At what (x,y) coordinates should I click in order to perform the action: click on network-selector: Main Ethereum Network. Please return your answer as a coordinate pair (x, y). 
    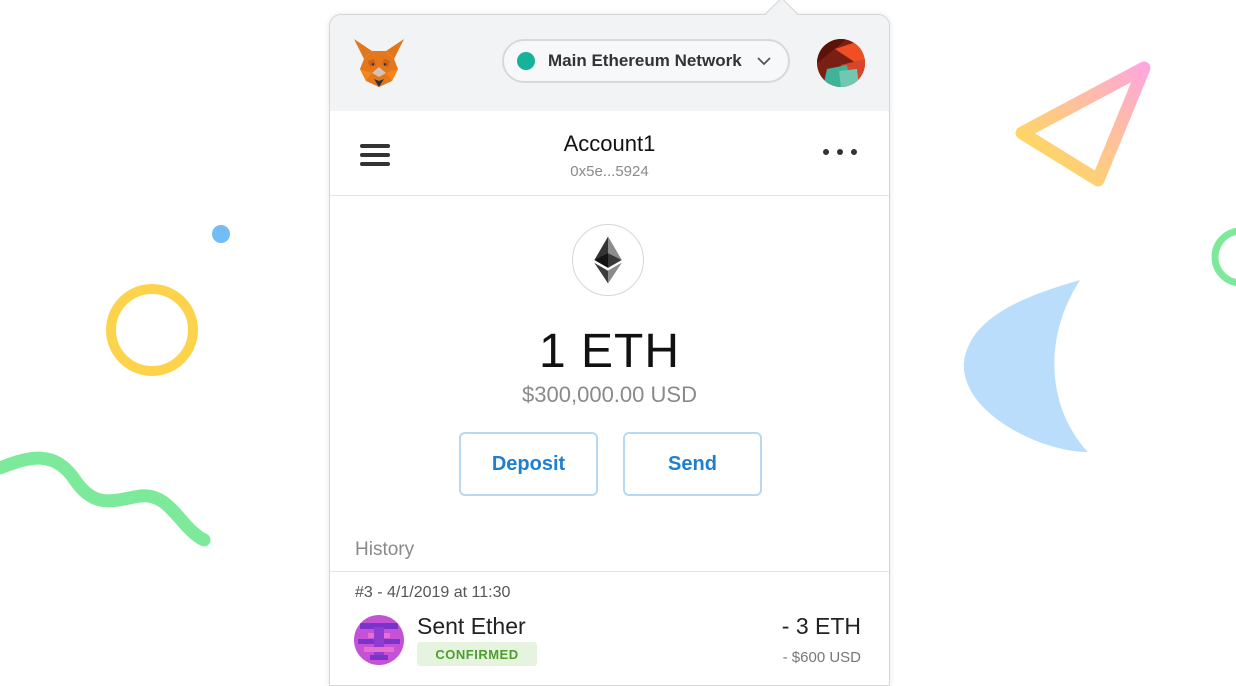
    Looking at the image, I should click on (646, 61).